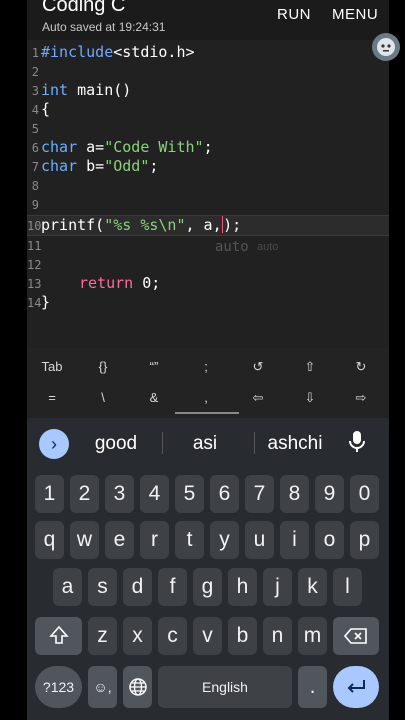 Image resolution: width=405 pixels, height=720 pixels. What do you see at coordinates (277, 636) in the screenshot?
I see `key-n: n` at bounding box center [277, 636].